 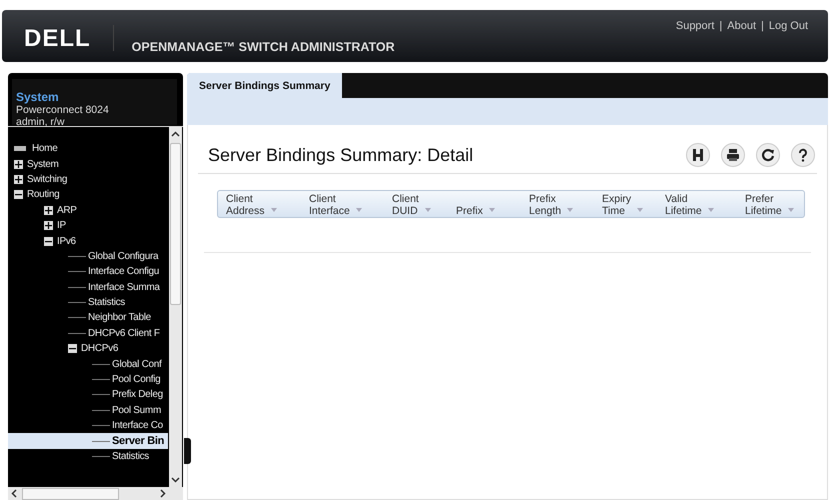 What do you see at coordinates (95, 493) in the screenshot?
I see `horizontal-scrollbar` at bounding box center [95, 493].